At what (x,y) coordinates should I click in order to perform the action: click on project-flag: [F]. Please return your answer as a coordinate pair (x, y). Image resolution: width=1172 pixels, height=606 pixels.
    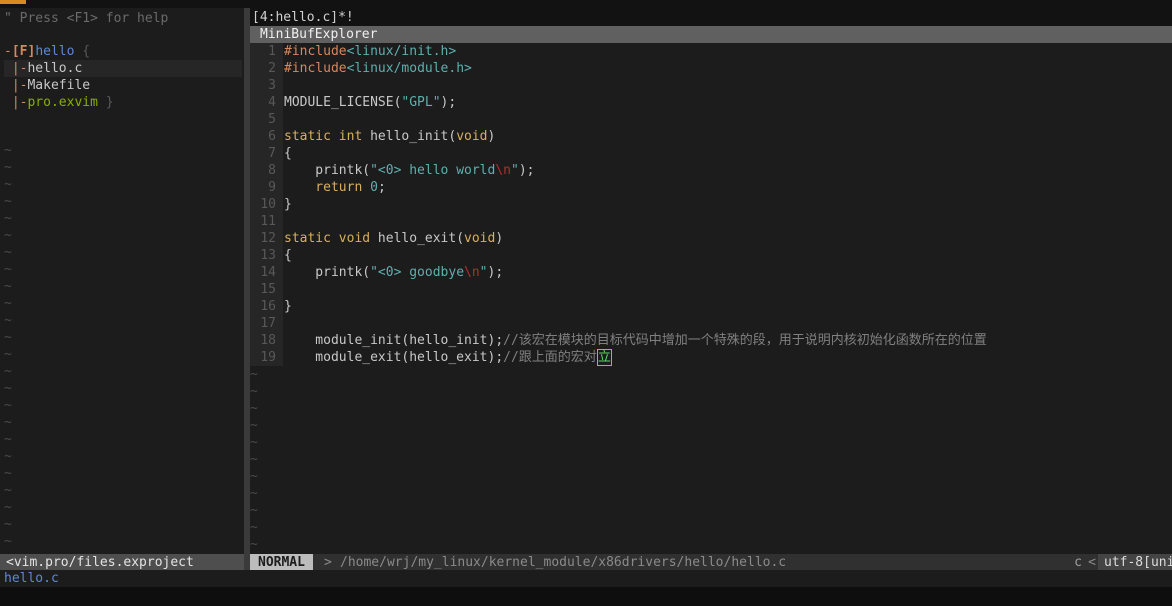
    Looking at the image, I should click on (23, 51).